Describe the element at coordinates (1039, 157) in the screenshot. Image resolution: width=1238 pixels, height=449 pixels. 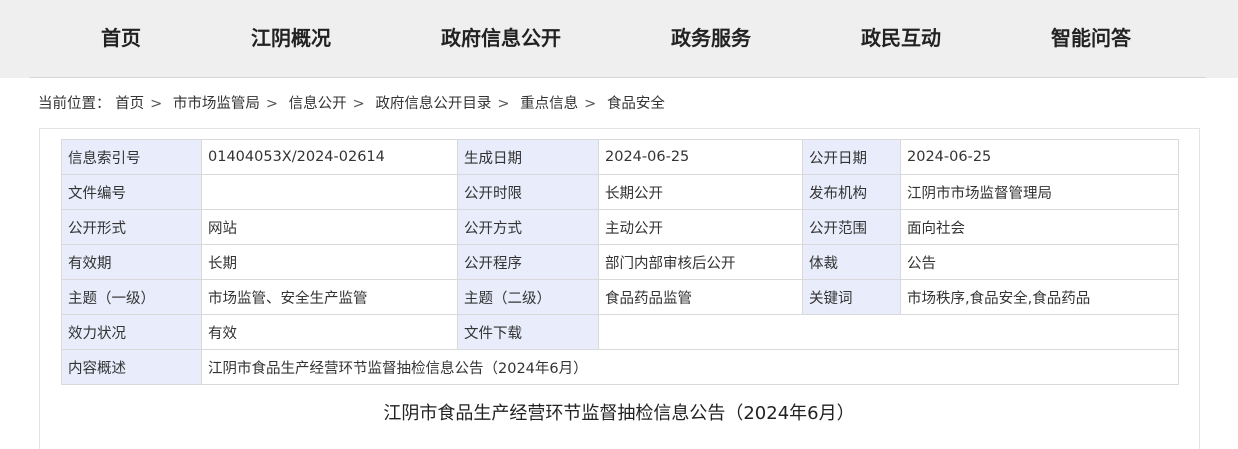
I see `value-publish-date: 2024-06-25` at that location.